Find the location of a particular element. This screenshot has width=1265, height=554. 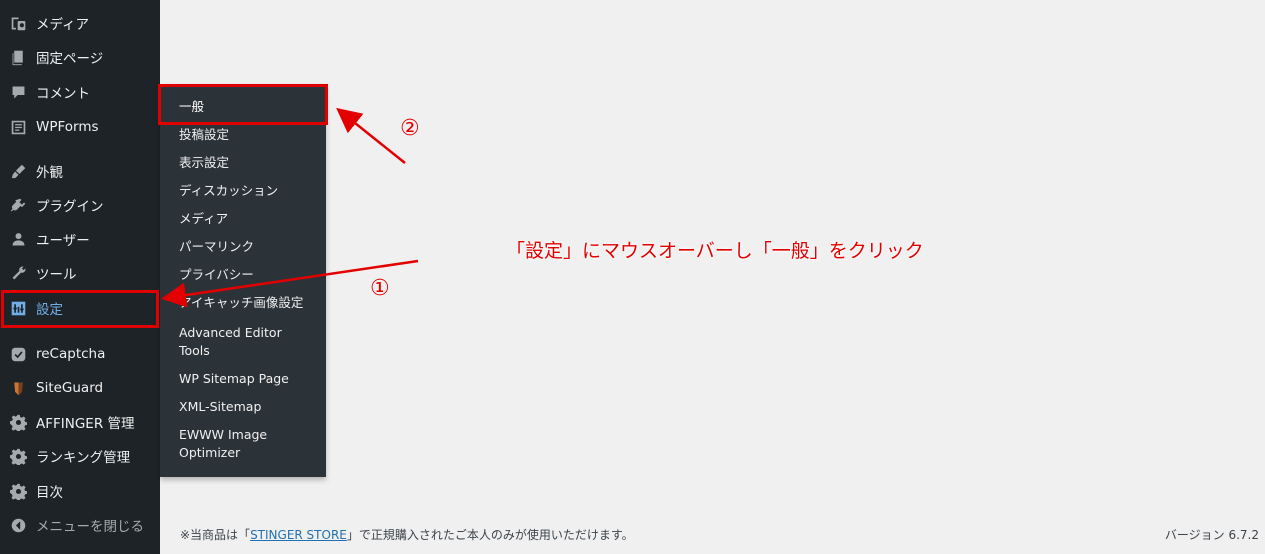

check-shield-icon is located at coordinates (18, 354).